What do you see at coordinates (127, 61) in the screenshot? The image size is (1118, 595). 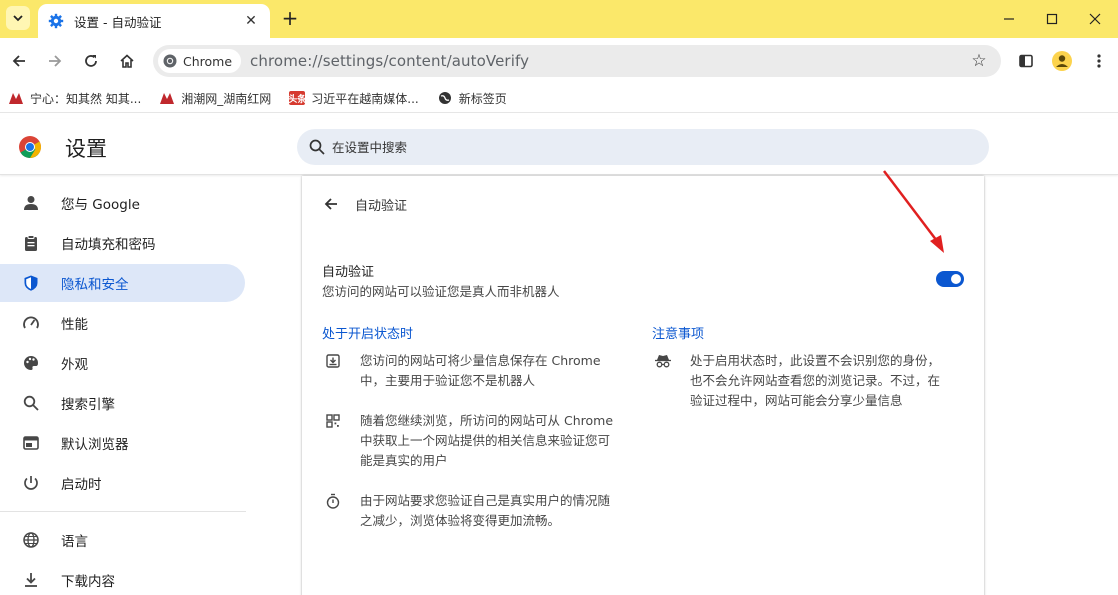 I see `home-icon` at bounding box center [127, 61].